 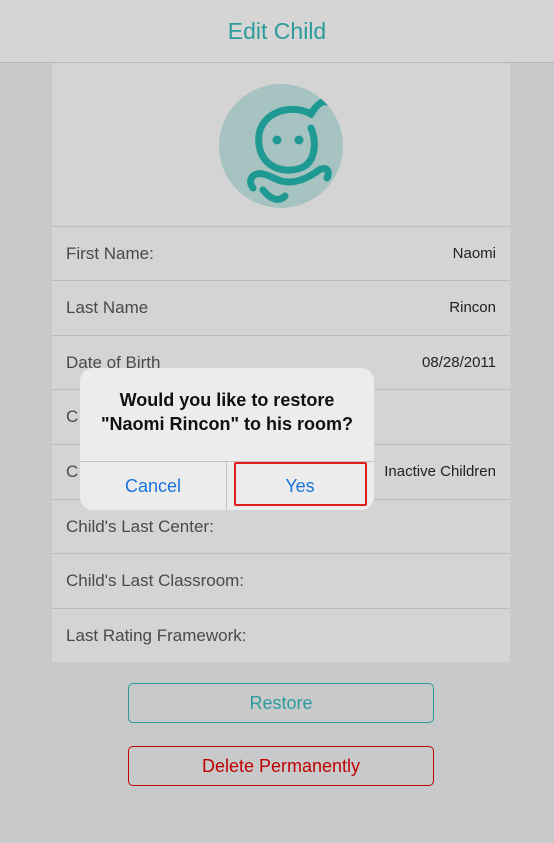 What do you see at coordinates (227, 400) in the screenshot?
I see `alert-message-line-1: Would you like to restore` at bounding box center [227, 400].